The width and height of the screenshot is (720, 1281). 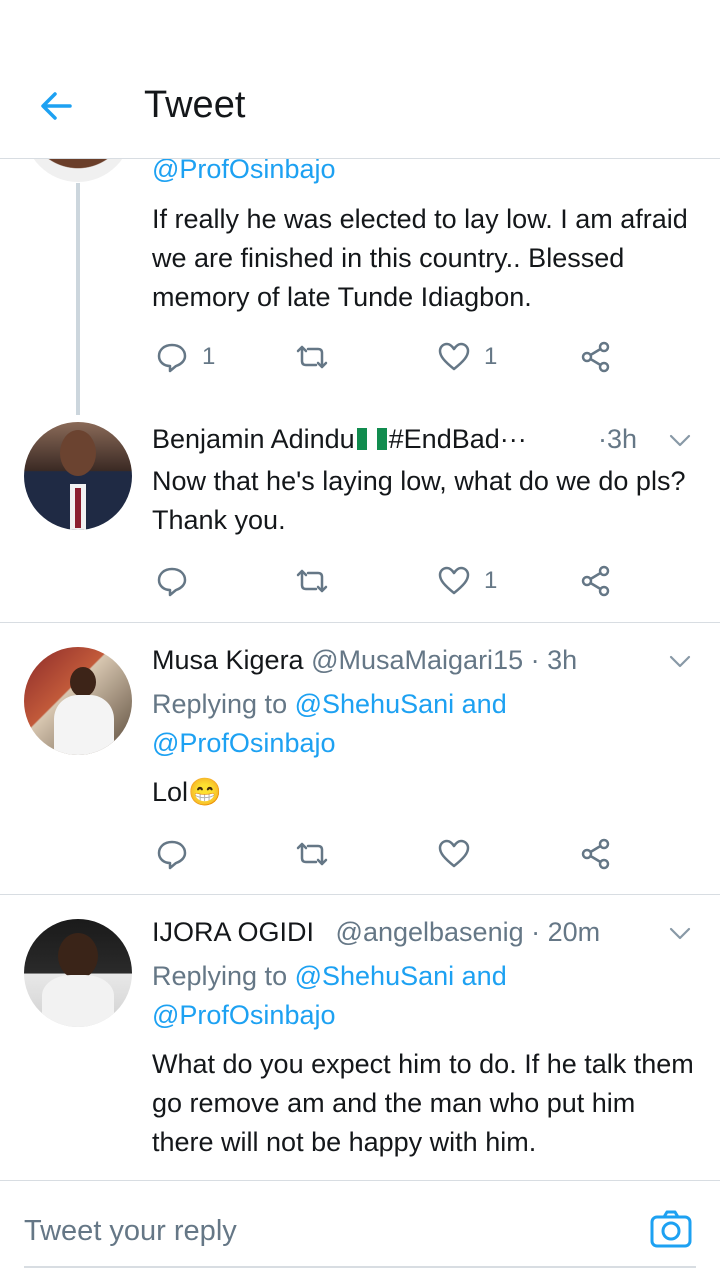 I want to click on tweet-actions, so click(x=391, y=854).